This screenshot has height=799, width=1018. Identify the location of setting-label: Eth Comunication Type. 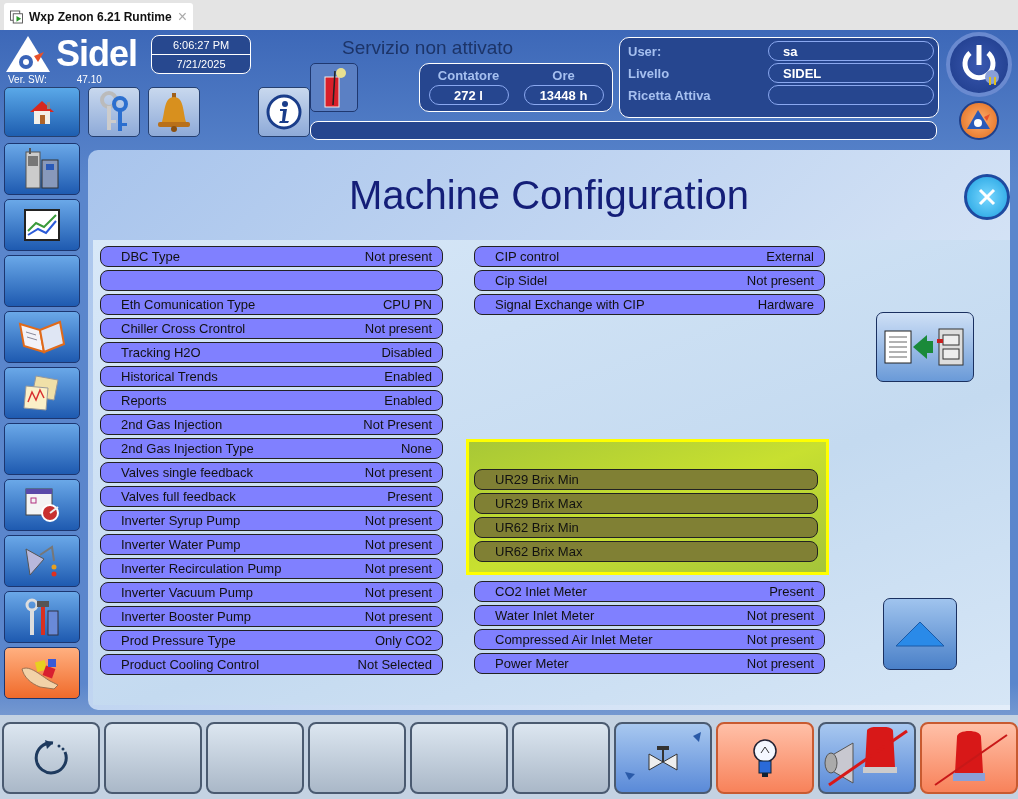
(188, 304).